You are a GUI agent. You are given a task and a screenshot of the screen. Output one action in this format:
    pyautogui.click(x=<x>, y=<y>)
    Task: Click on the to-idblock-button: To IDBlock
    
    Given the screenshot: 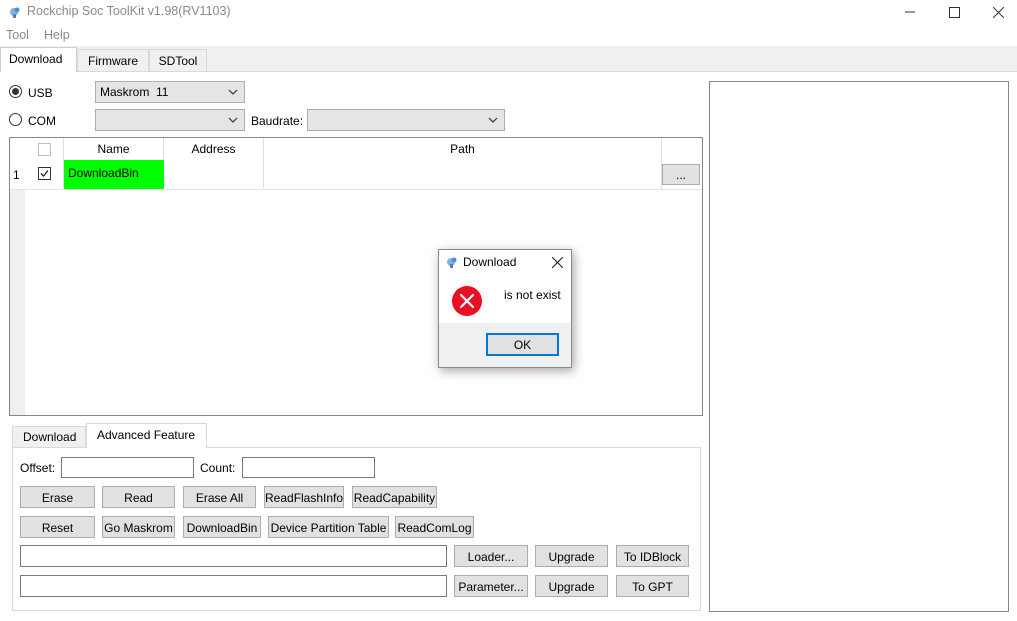 What is the action you would take?
    pyautogui.click(x=652, y=556)
    